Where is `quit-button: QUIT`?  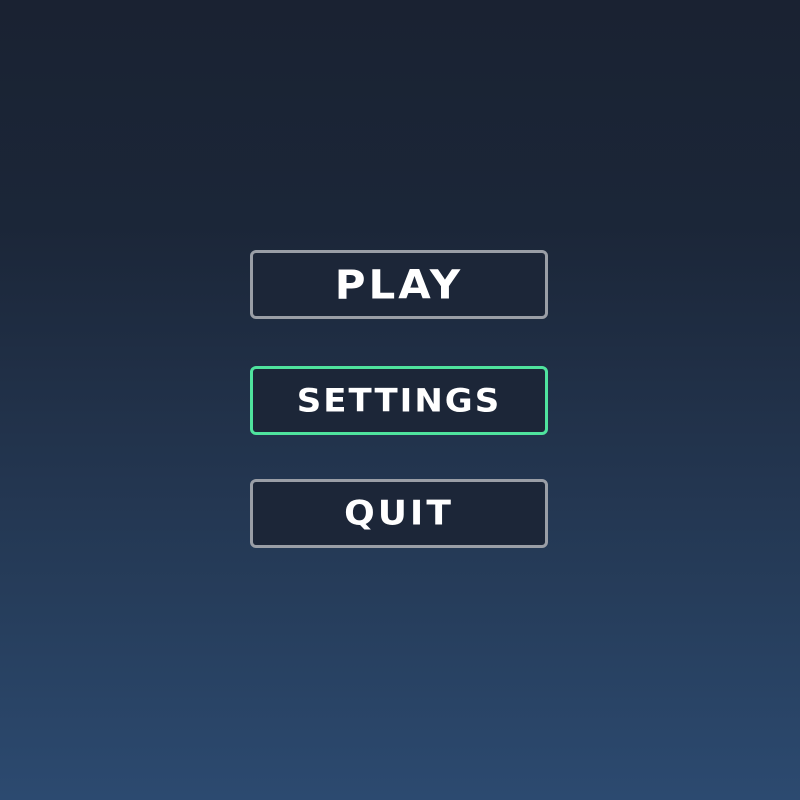
quit-button: QUIT is located at coordinates (399, 513).